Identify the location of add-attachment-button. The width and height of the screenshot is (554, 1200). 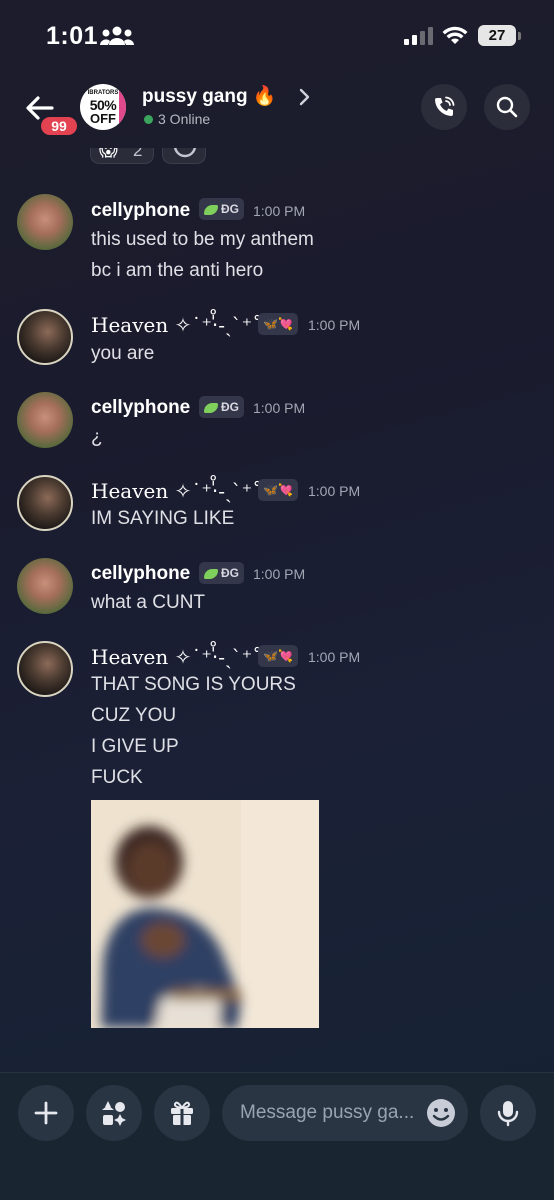
(46, 1113).